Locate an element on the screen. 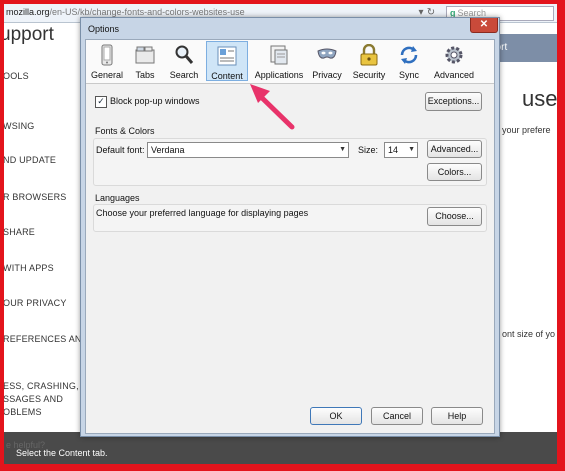 The width and height of the screenshot is (565, 471). tab-advanced: Advanced is located at coordinates (454, 61).